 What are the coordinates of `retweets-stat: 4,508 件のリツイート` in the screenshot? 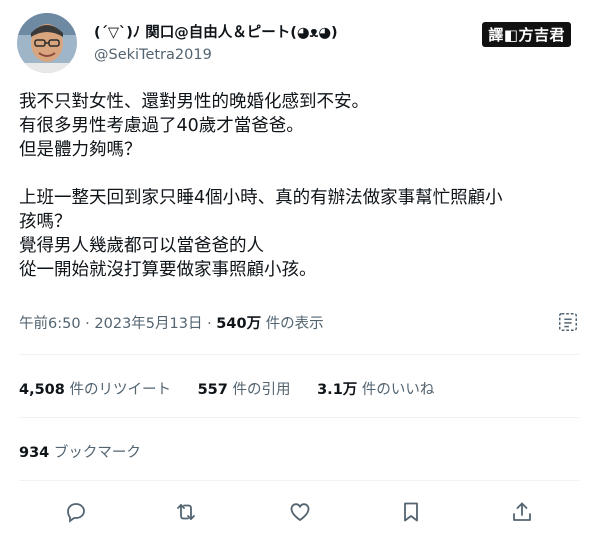 It's located at (97, 390).